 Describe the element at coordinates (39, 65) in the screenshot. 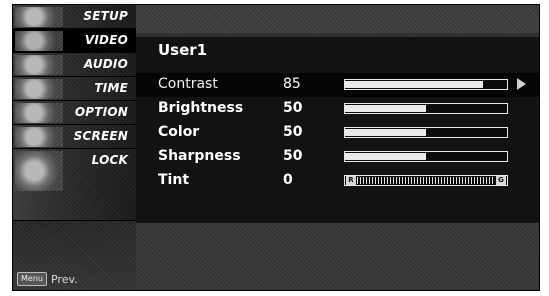

I see `audio-thumbnail-icon` at that location.